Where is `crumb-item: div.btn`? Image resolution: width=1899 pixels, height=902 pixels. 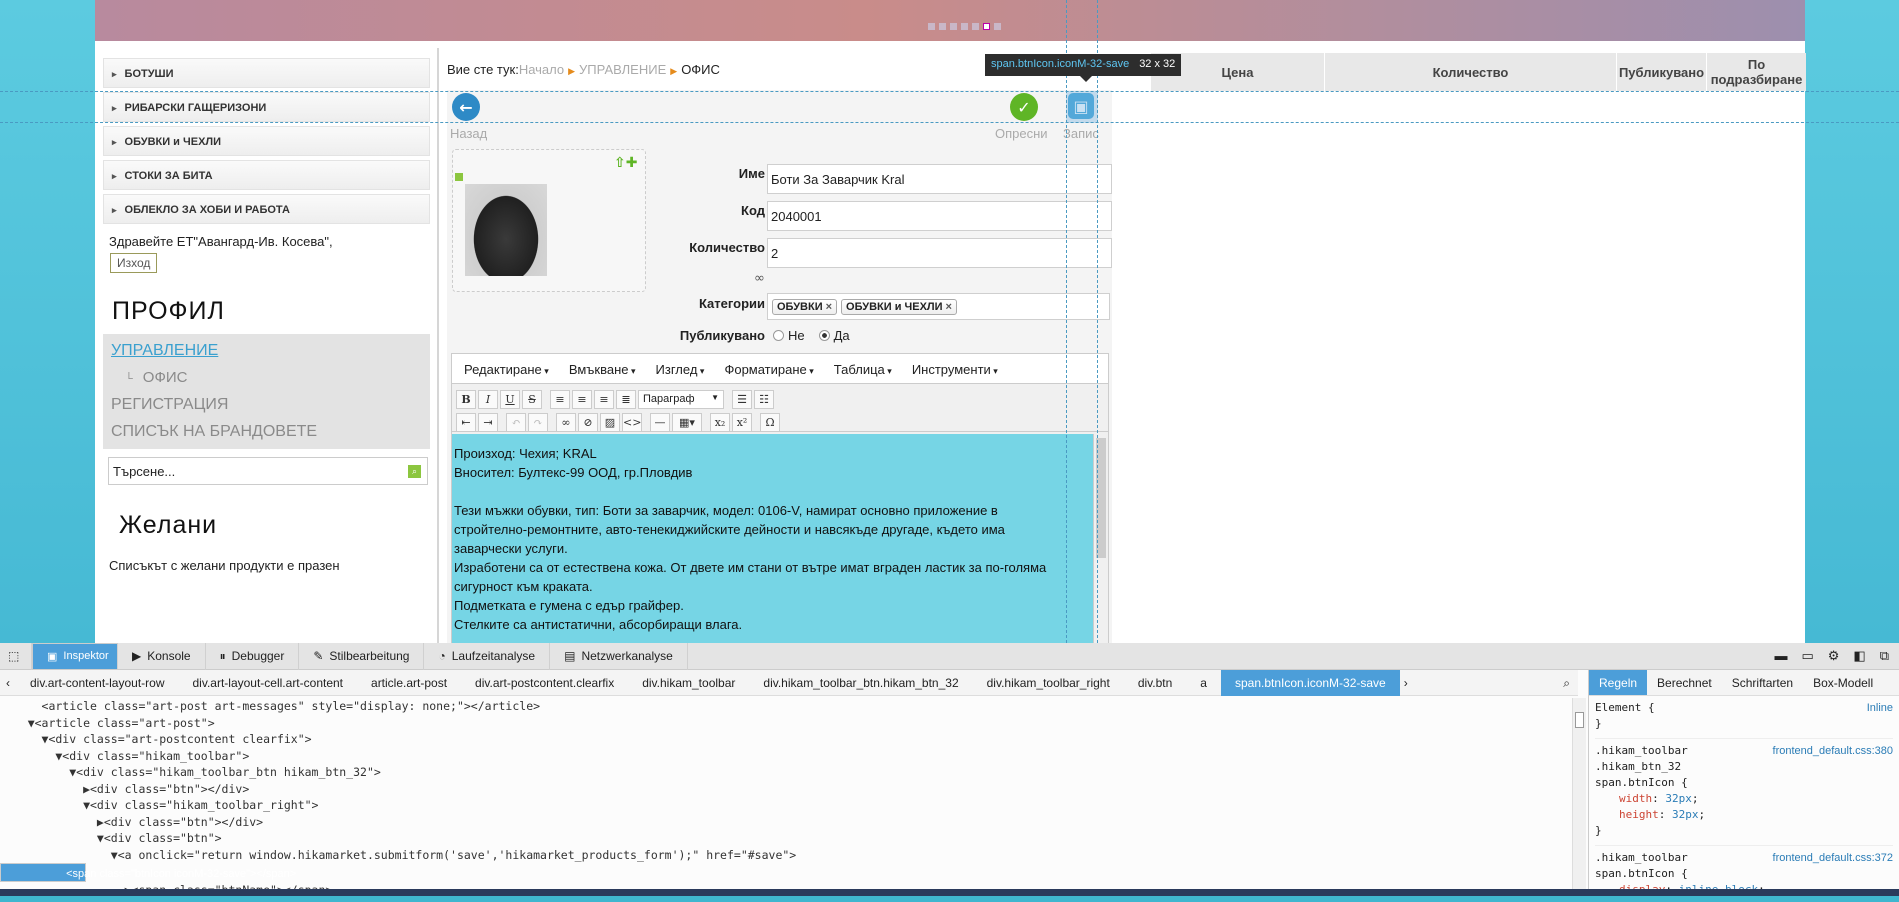 crumb-item: div.btn is located at coordinates (1155, 683).